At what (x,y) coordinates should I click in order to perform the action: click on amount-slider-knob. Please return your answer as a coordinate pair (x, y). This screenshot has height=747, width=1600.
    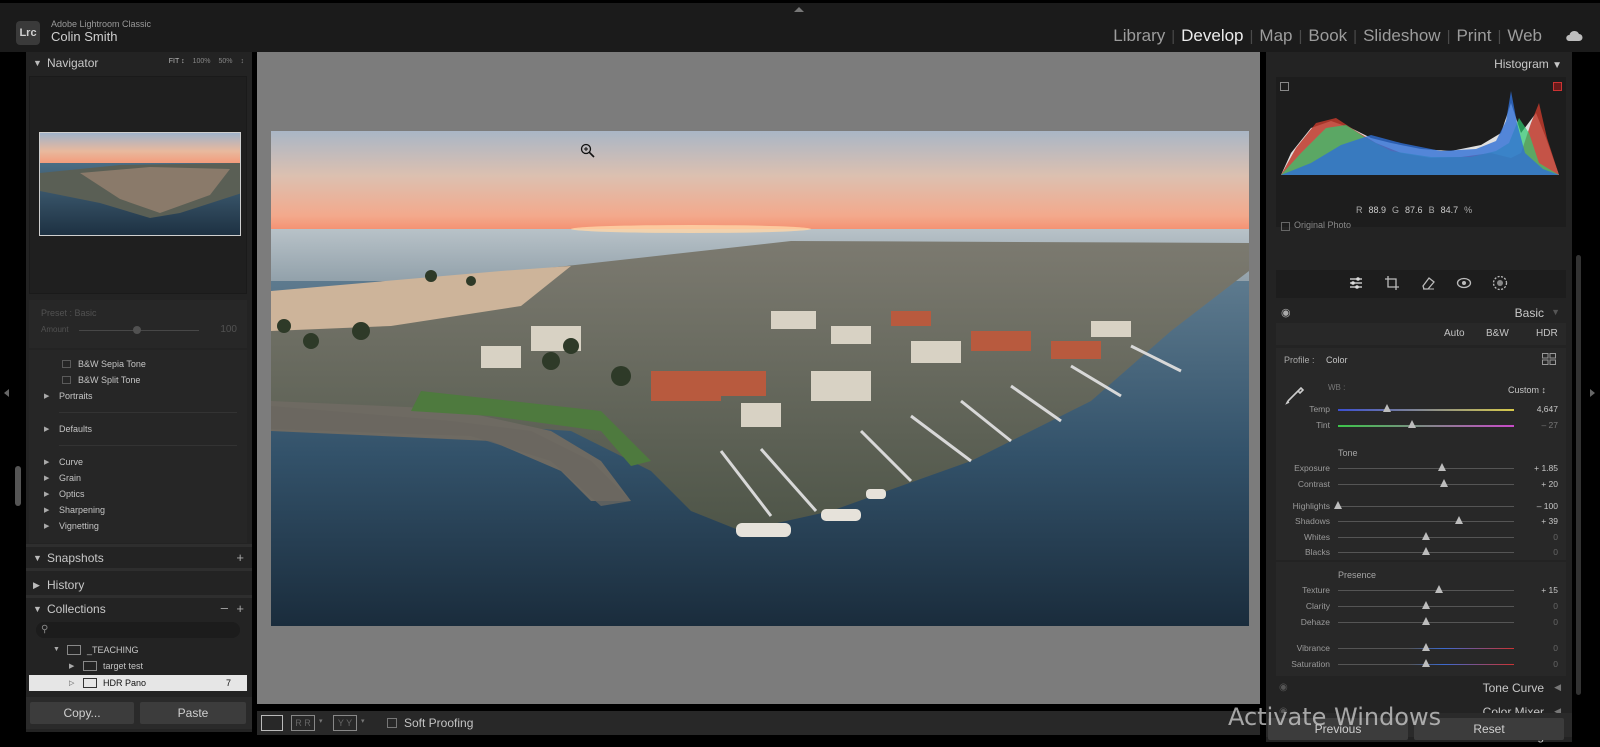
    Looking at the image, I should click on (137, 330).